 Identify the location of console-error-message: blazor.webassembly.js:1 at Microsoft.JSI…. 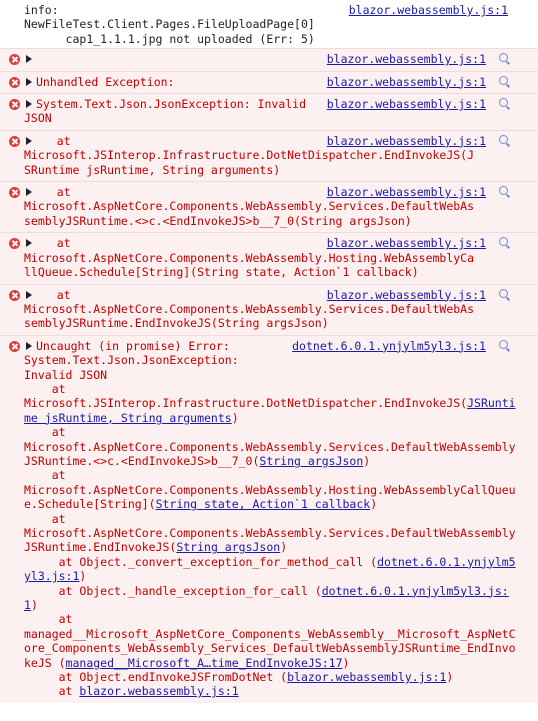
(269, 155).